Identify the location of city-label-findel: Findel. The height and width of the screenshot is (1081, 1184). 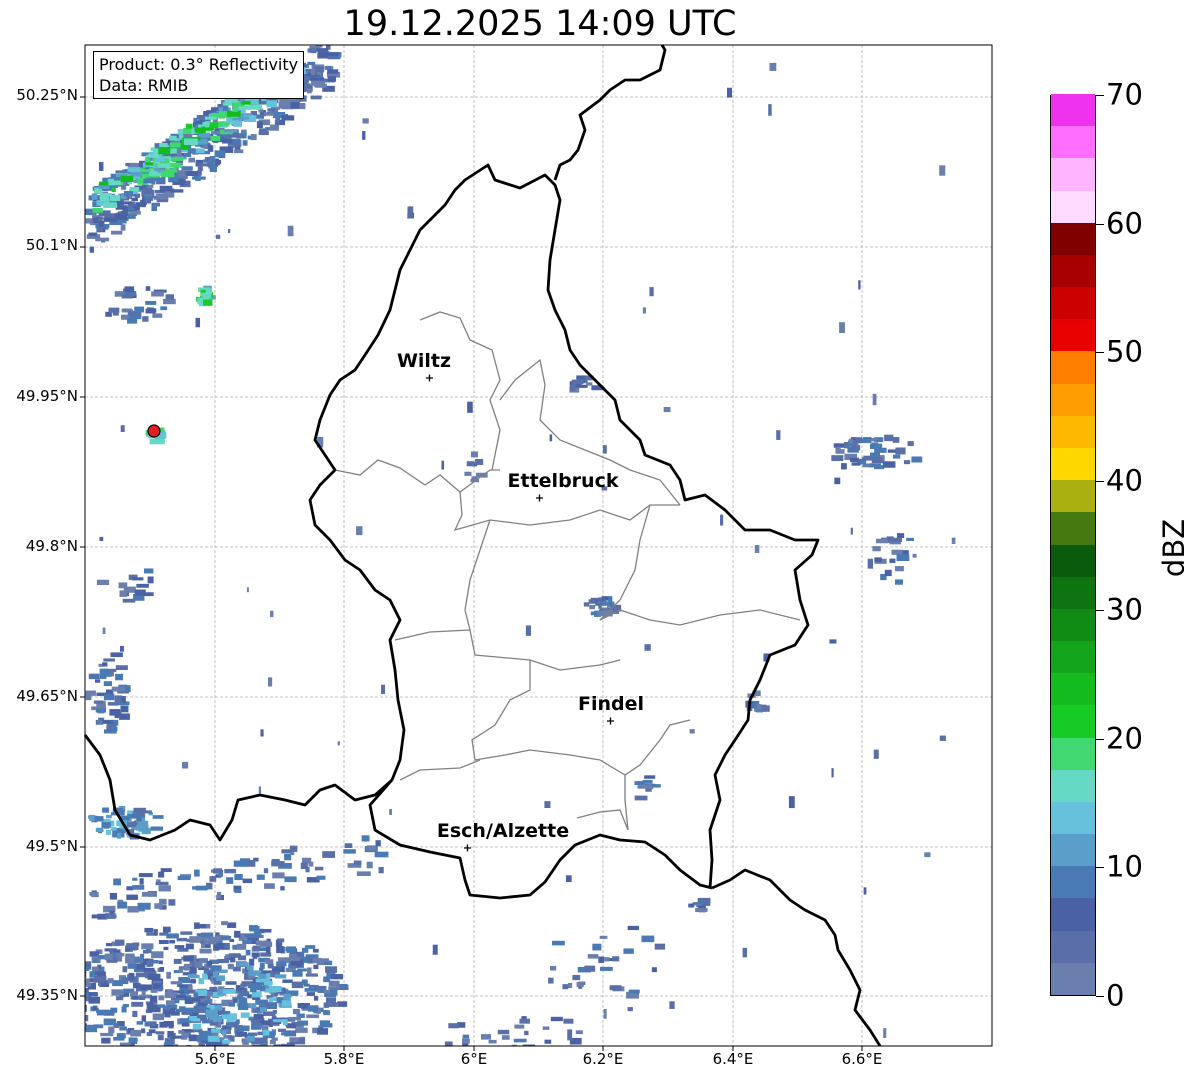
(611, 704).